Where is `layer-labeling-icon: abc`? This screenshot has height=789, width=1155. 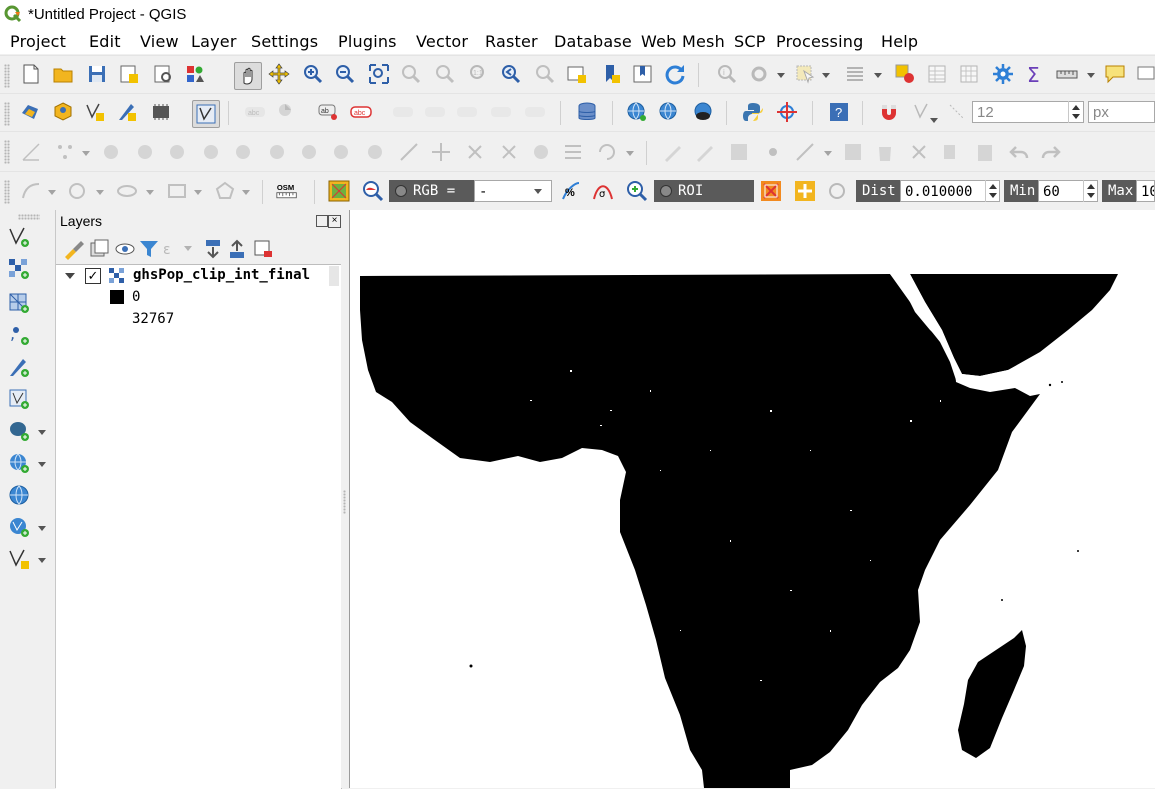 layer-labeling-icon: abc is located at coordinates (255, 112).